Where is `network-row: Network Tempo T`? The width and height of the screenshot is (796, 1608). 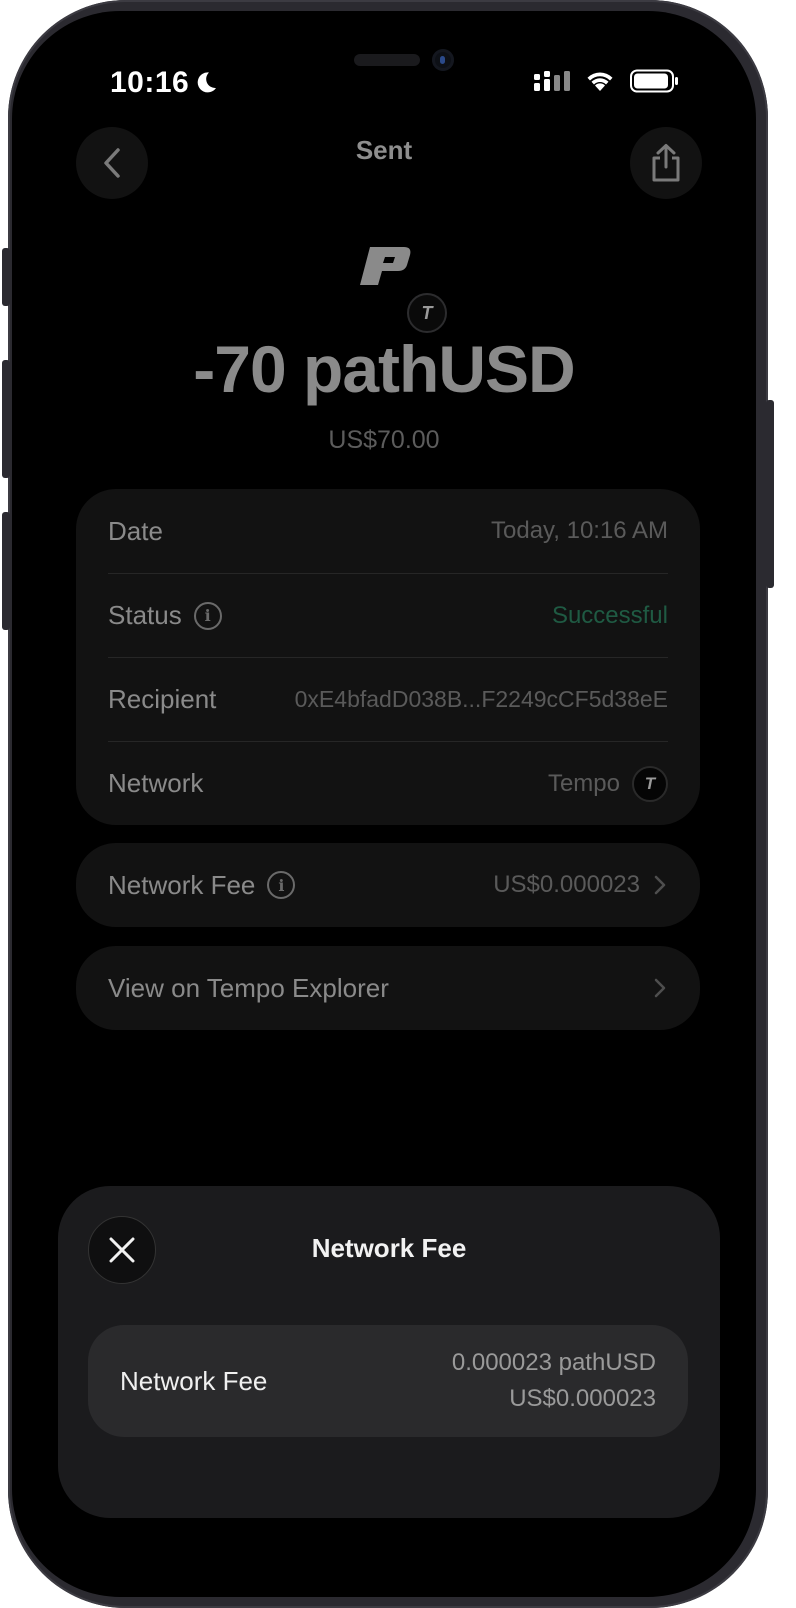
network-row: Network Tempo T is located at coordinates (388, 783).